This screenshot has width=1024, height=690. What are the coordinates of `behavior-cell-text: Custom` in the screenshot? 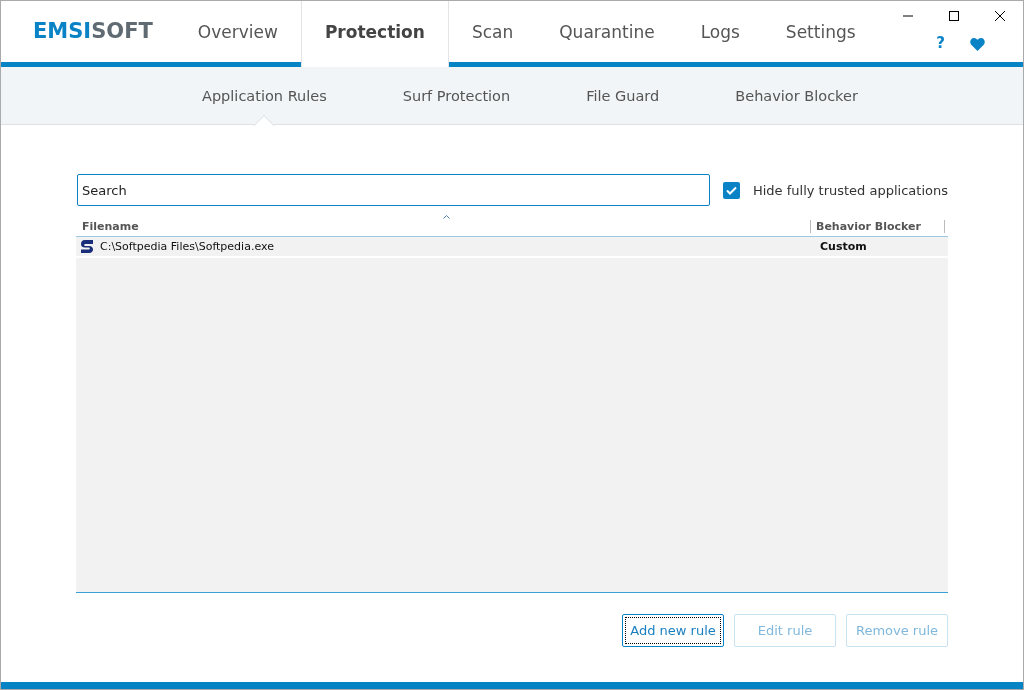 It's located at (843, 246).